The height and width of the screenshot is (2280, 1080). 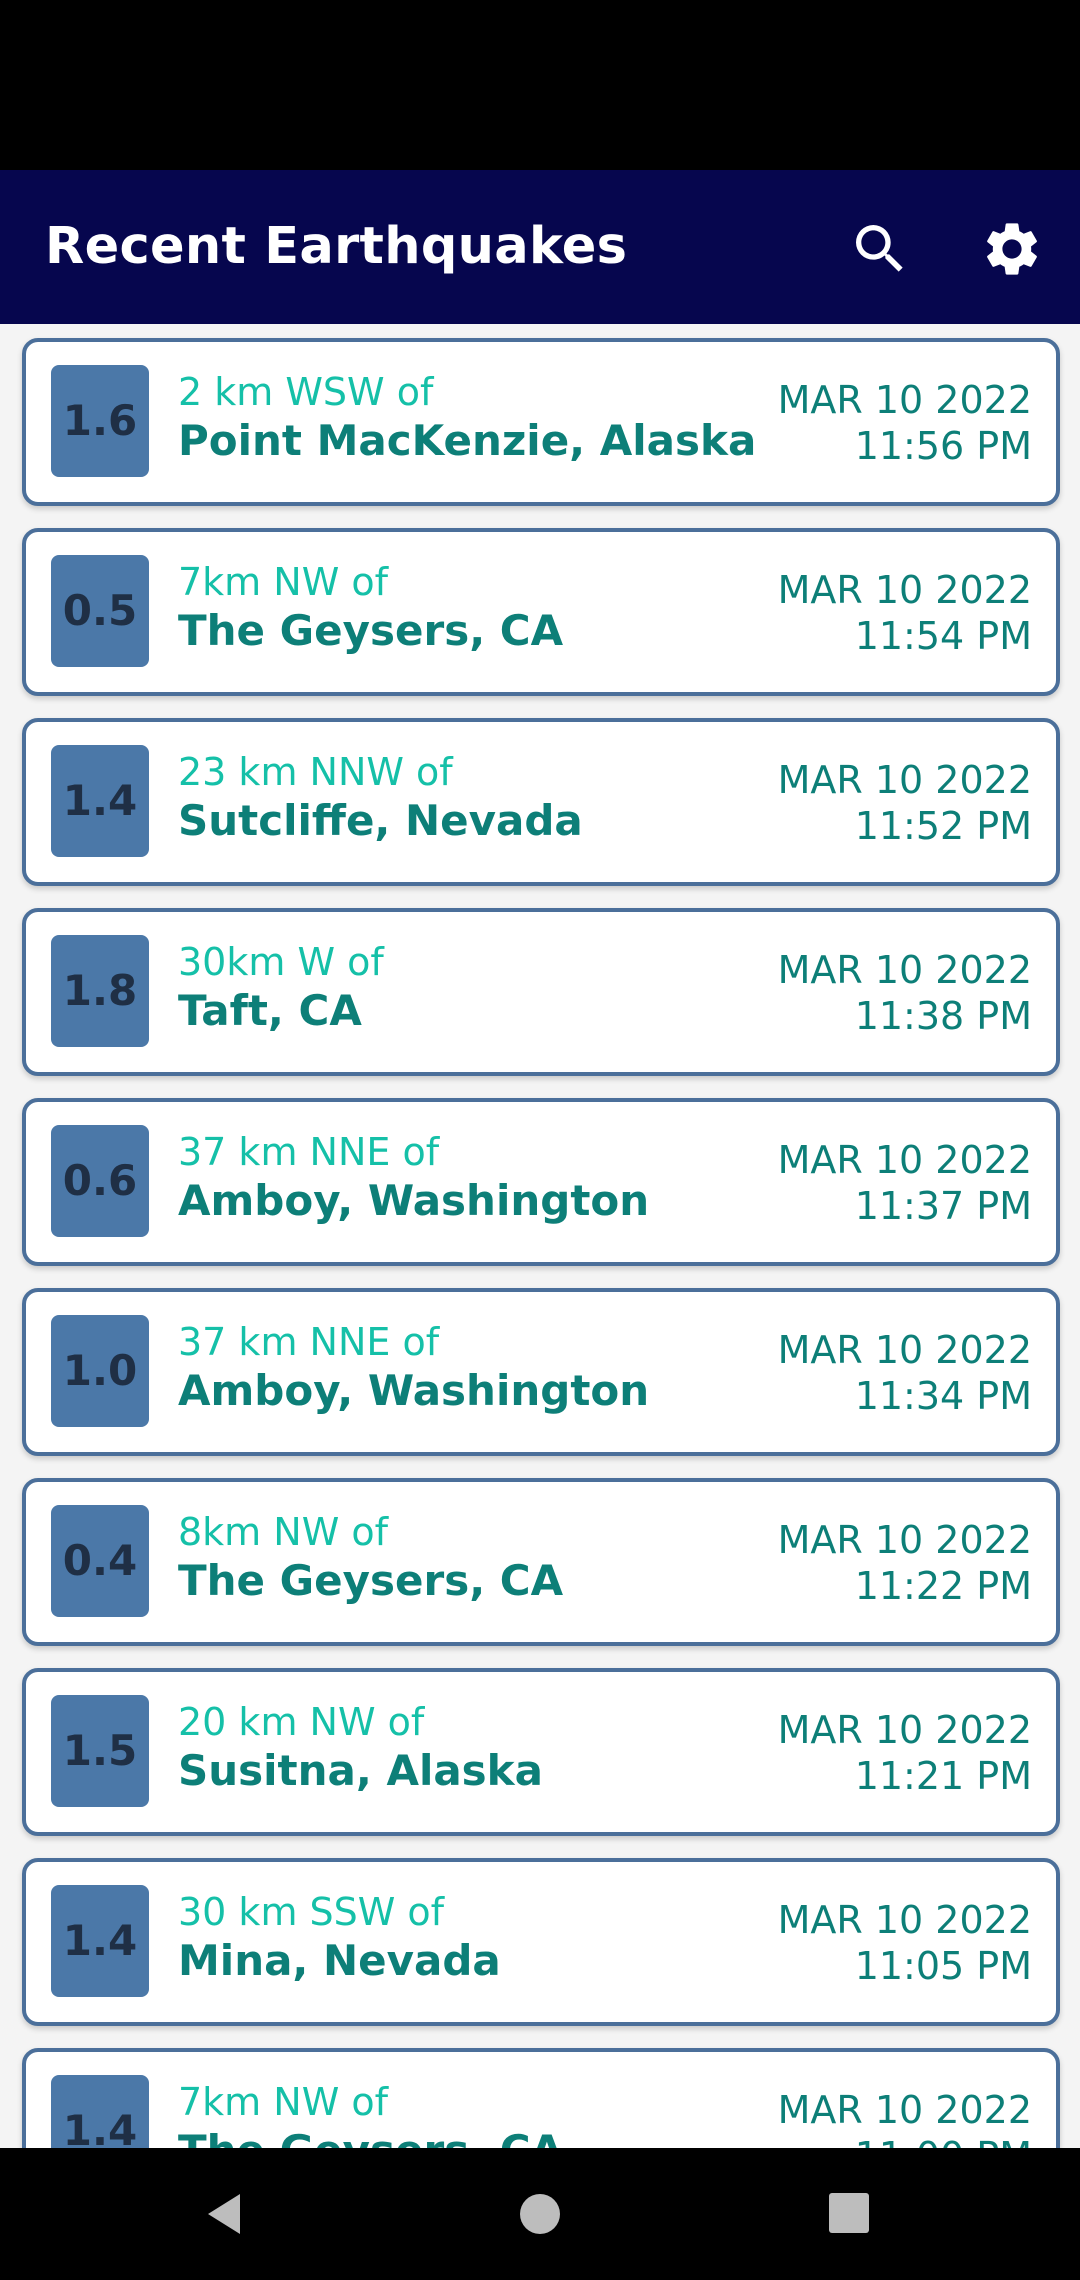 I want to click on settings-button, so click(x=1012, y=249).